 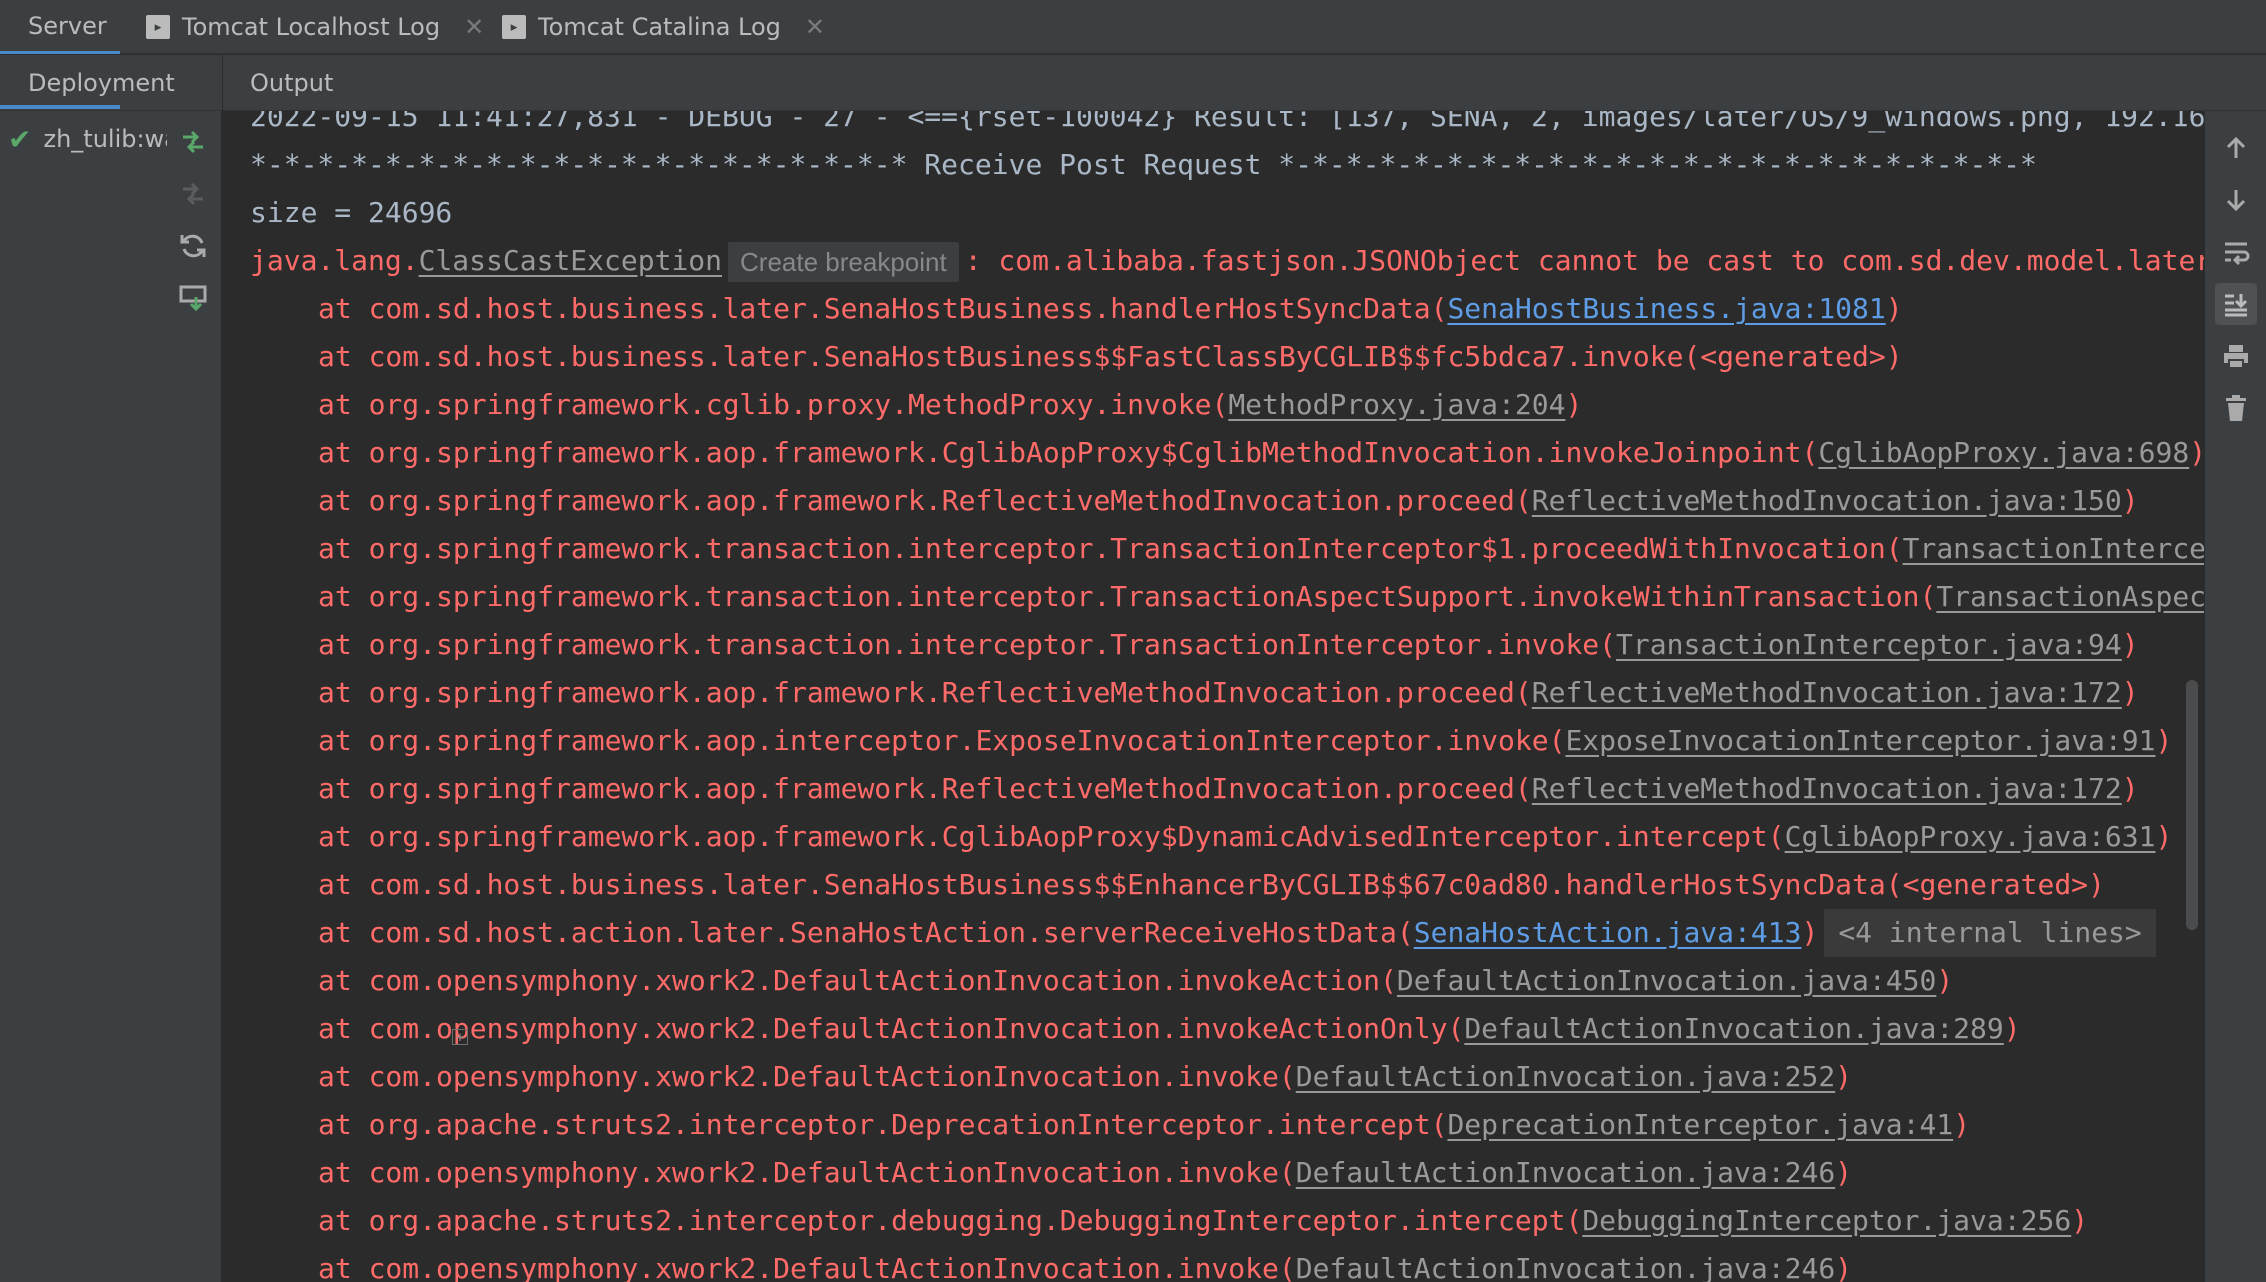 What do you see at coordinates (60, 107) in the screenshot?
I see `deployment-header-underline` at bounding box center [60, 107].